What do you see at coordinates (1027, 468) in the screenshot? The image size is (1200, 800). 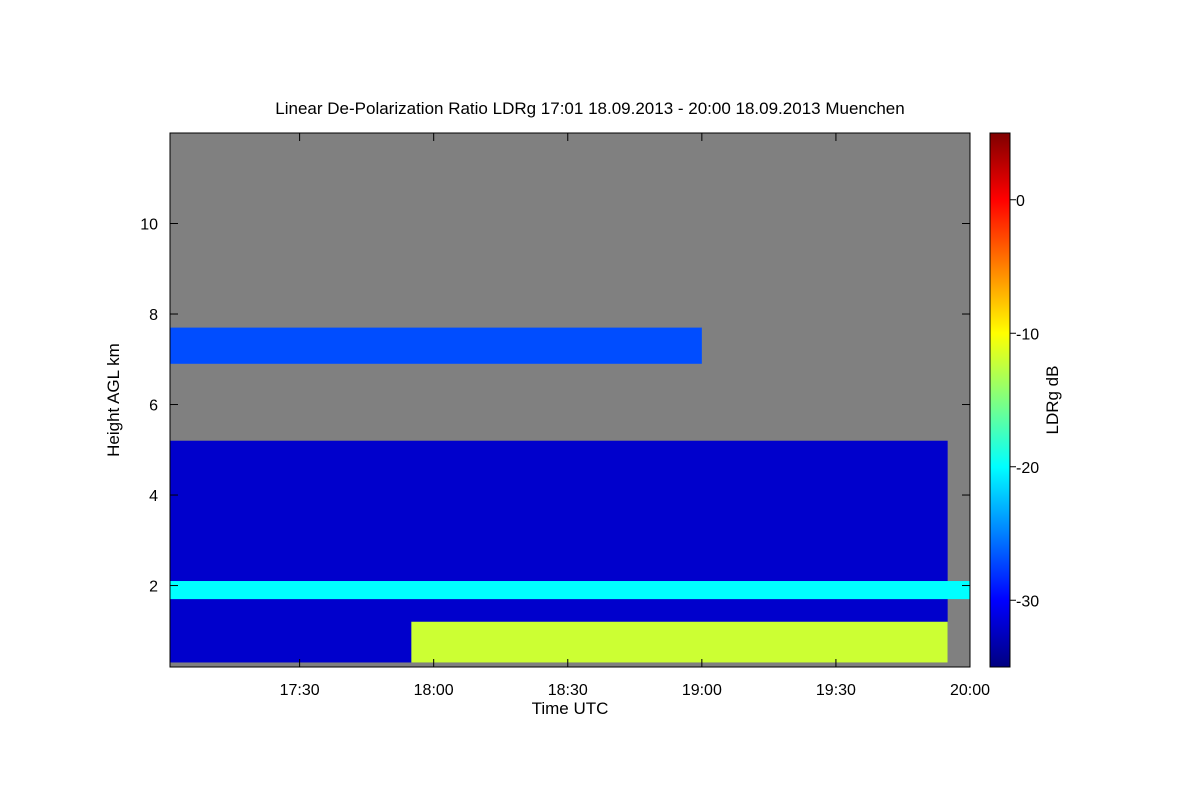 I see `colorbar-tick-label: -20` at bounding box center [1027, 468].